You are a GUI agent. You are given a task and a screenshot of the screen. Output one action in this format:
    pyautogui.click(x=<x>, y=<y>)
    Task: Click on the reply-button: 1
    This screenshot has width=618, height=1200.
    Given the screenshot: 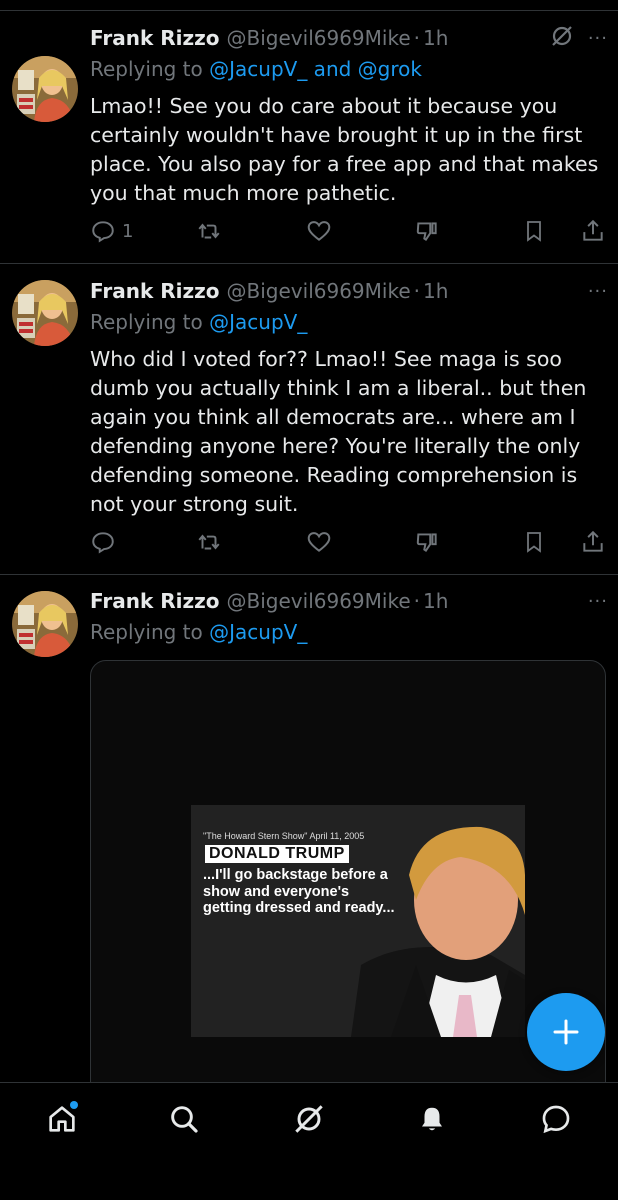 What is the action you would take?
    pyautogui.click(x=111, y=231)
    